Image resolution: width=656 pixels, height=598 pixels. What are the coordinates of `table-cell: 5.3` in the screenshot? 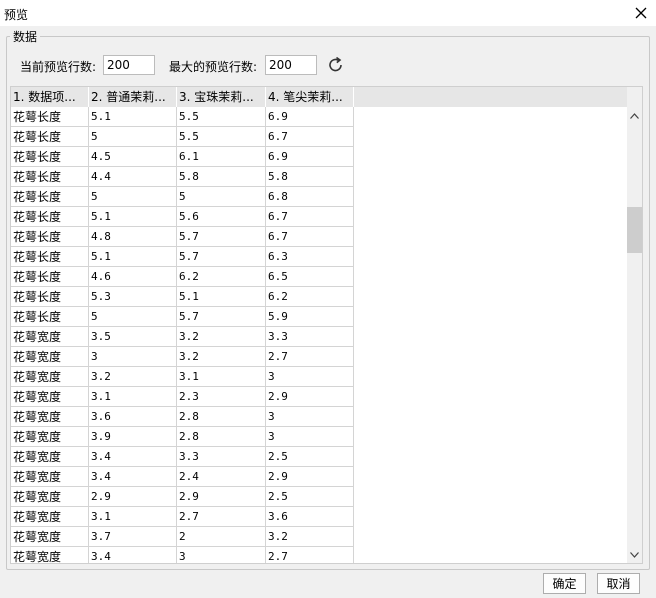 It's located at (133, 297).